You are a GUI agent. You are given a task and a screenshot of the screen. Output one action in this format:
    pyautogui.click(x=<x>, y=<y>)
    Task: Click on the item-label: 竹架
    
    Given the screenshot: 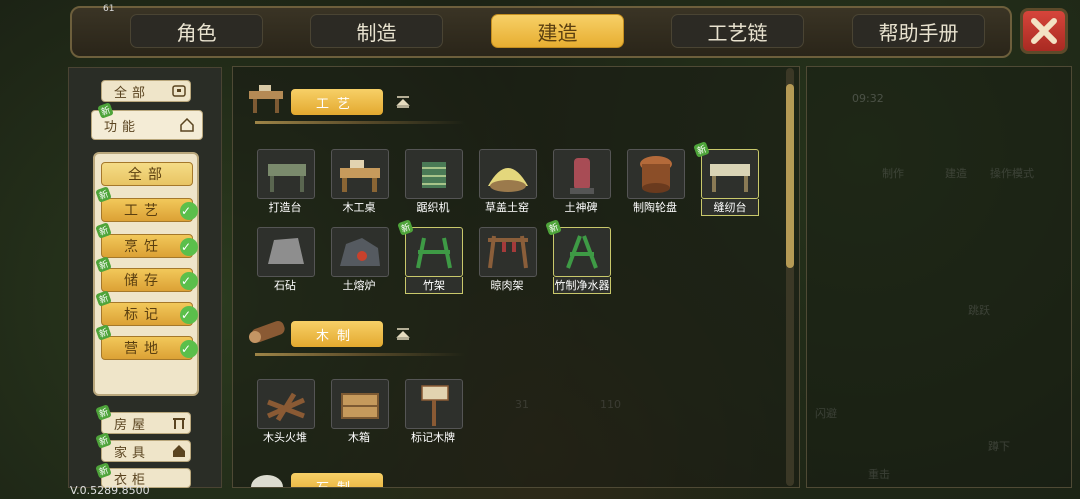 What is the action you would take?
    pyautogui.click(x=434, y=285)
    